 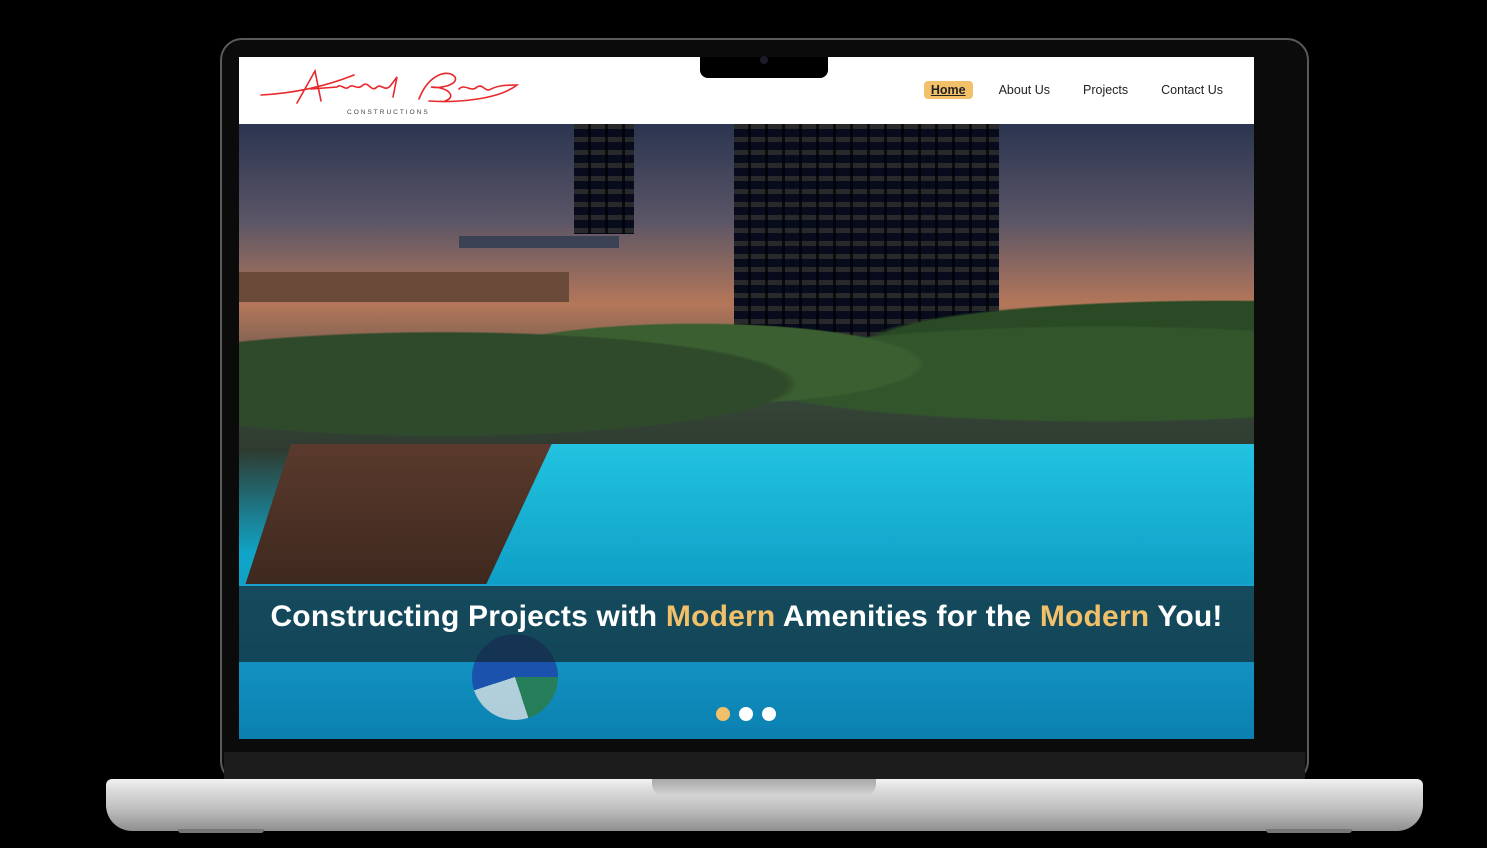 I want to click on camera-icon, so click(x=764, y=60).